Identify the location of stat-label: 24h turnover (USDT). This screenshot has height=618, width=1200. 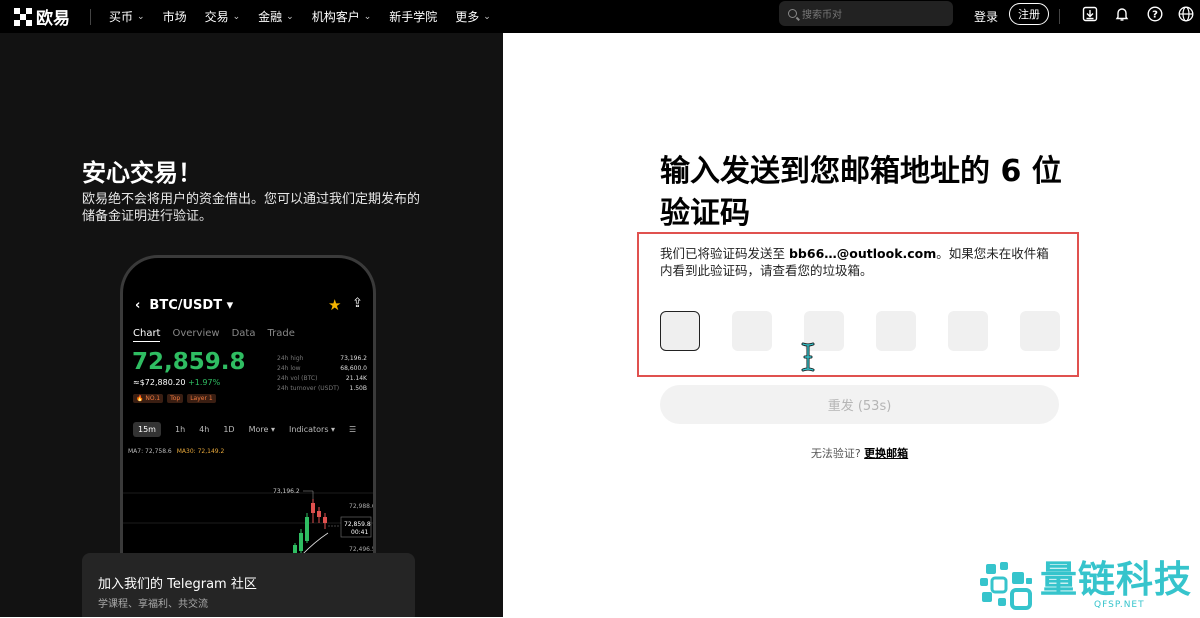
(308, 388).